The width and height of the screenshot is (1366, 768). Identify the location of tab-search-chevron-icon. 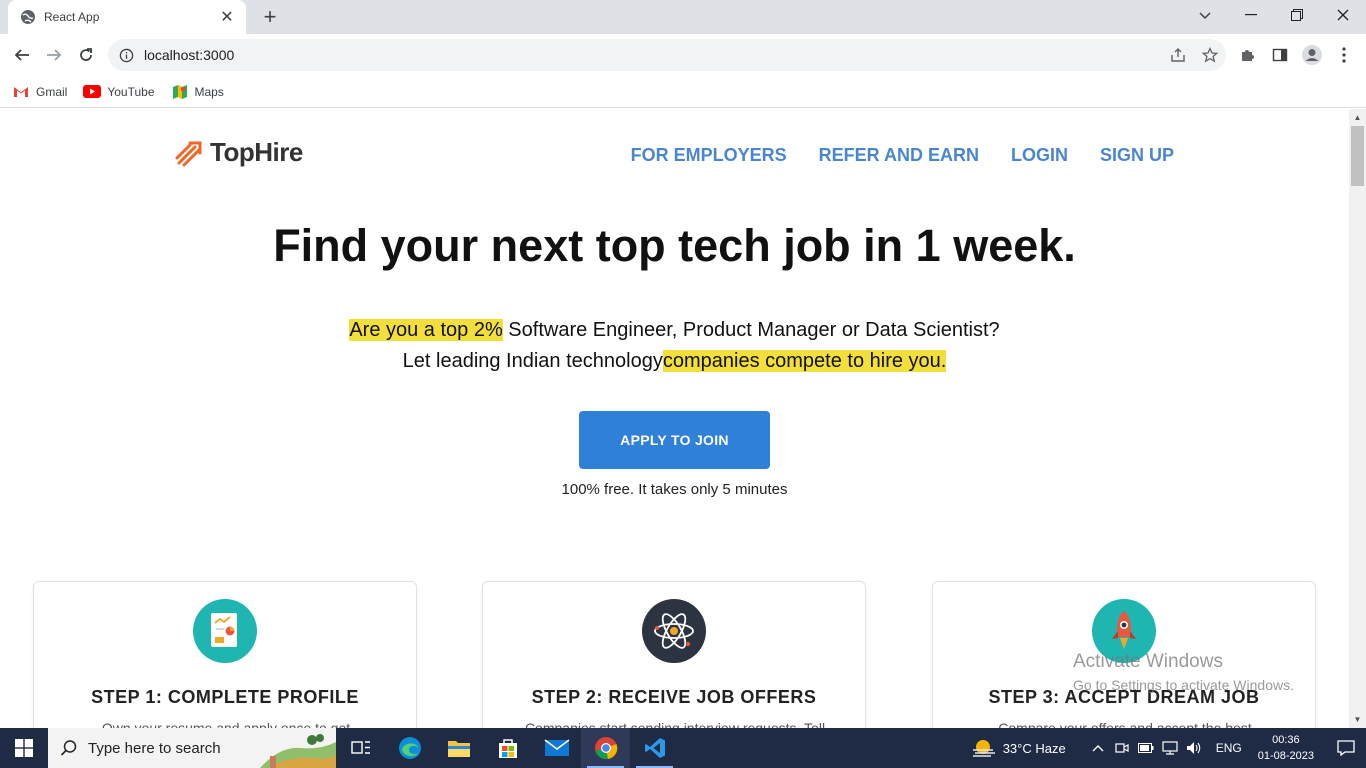
(1205, 16).